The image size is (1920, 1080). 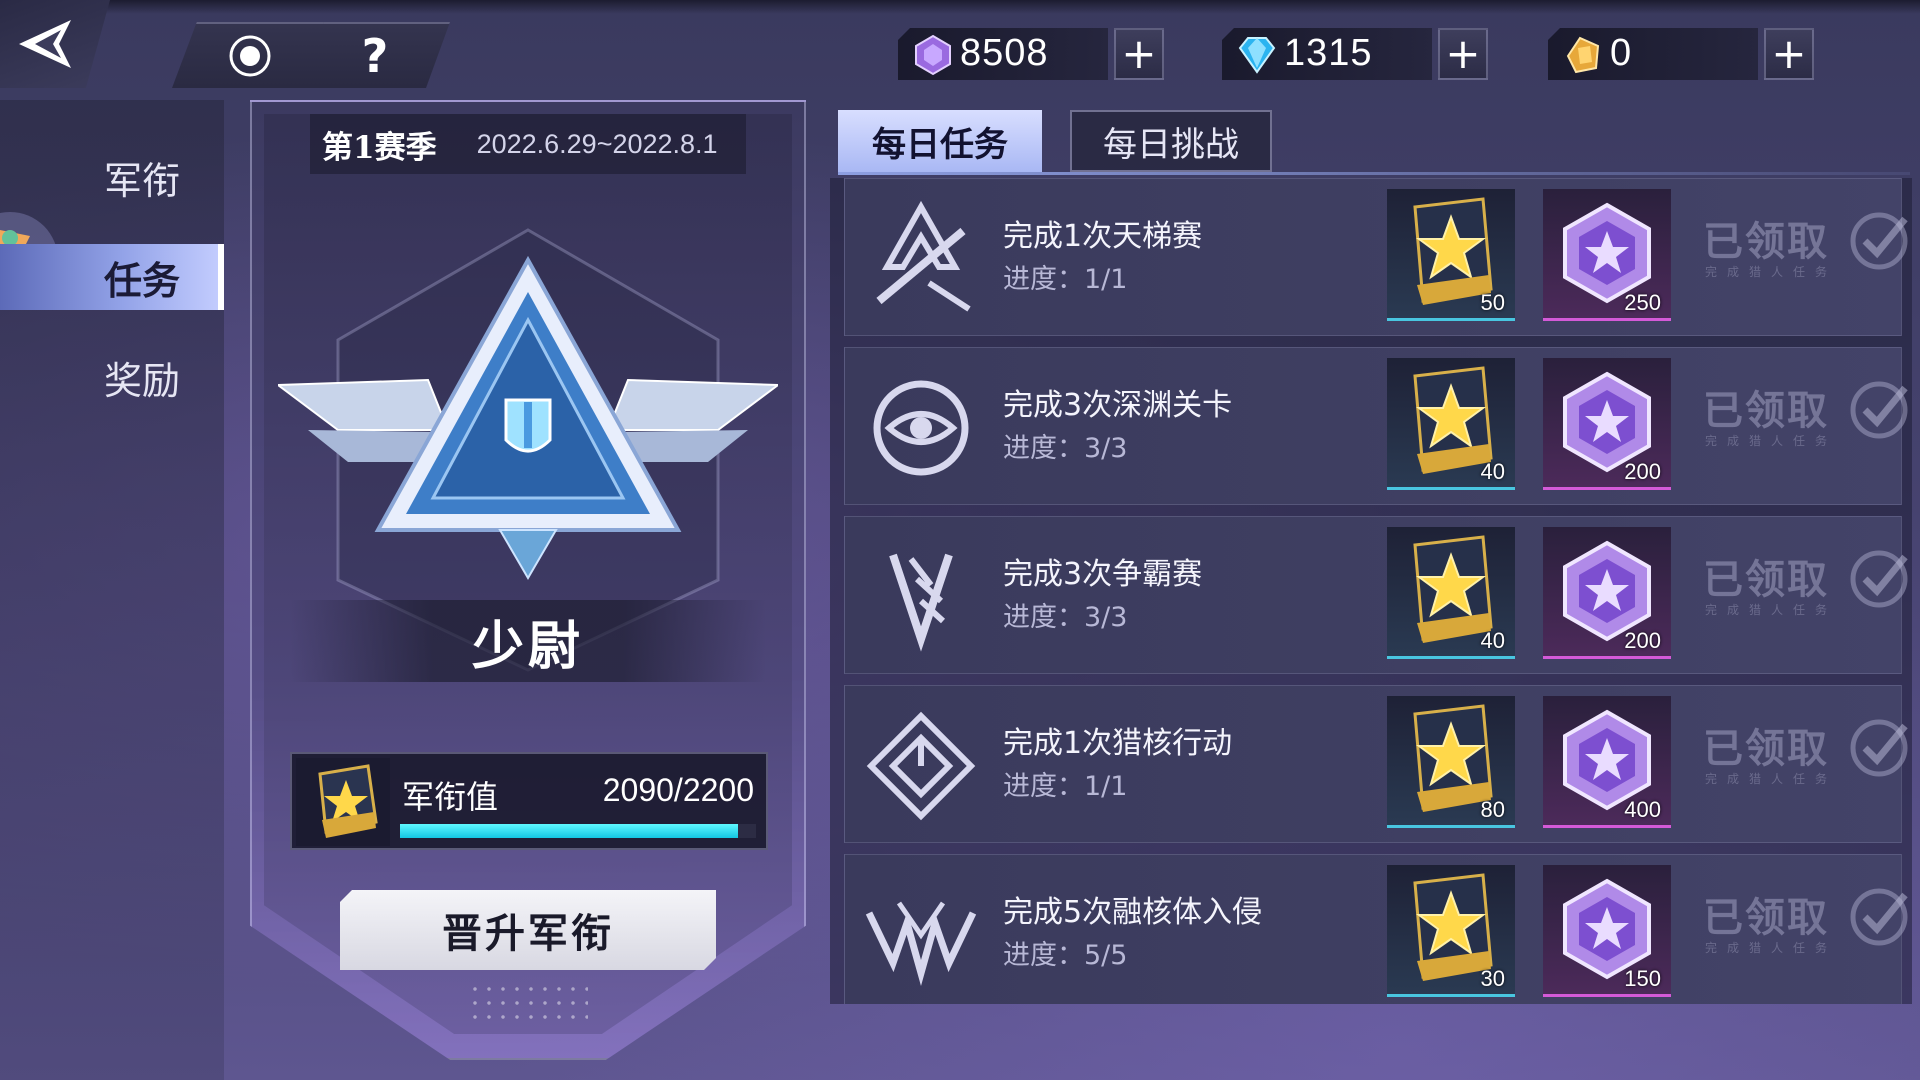 What do you see at coordinates (1118, 405) in the screenshot?
I see `task-title: 完成3次深渊关卡` at bounding box center [1118, 405].